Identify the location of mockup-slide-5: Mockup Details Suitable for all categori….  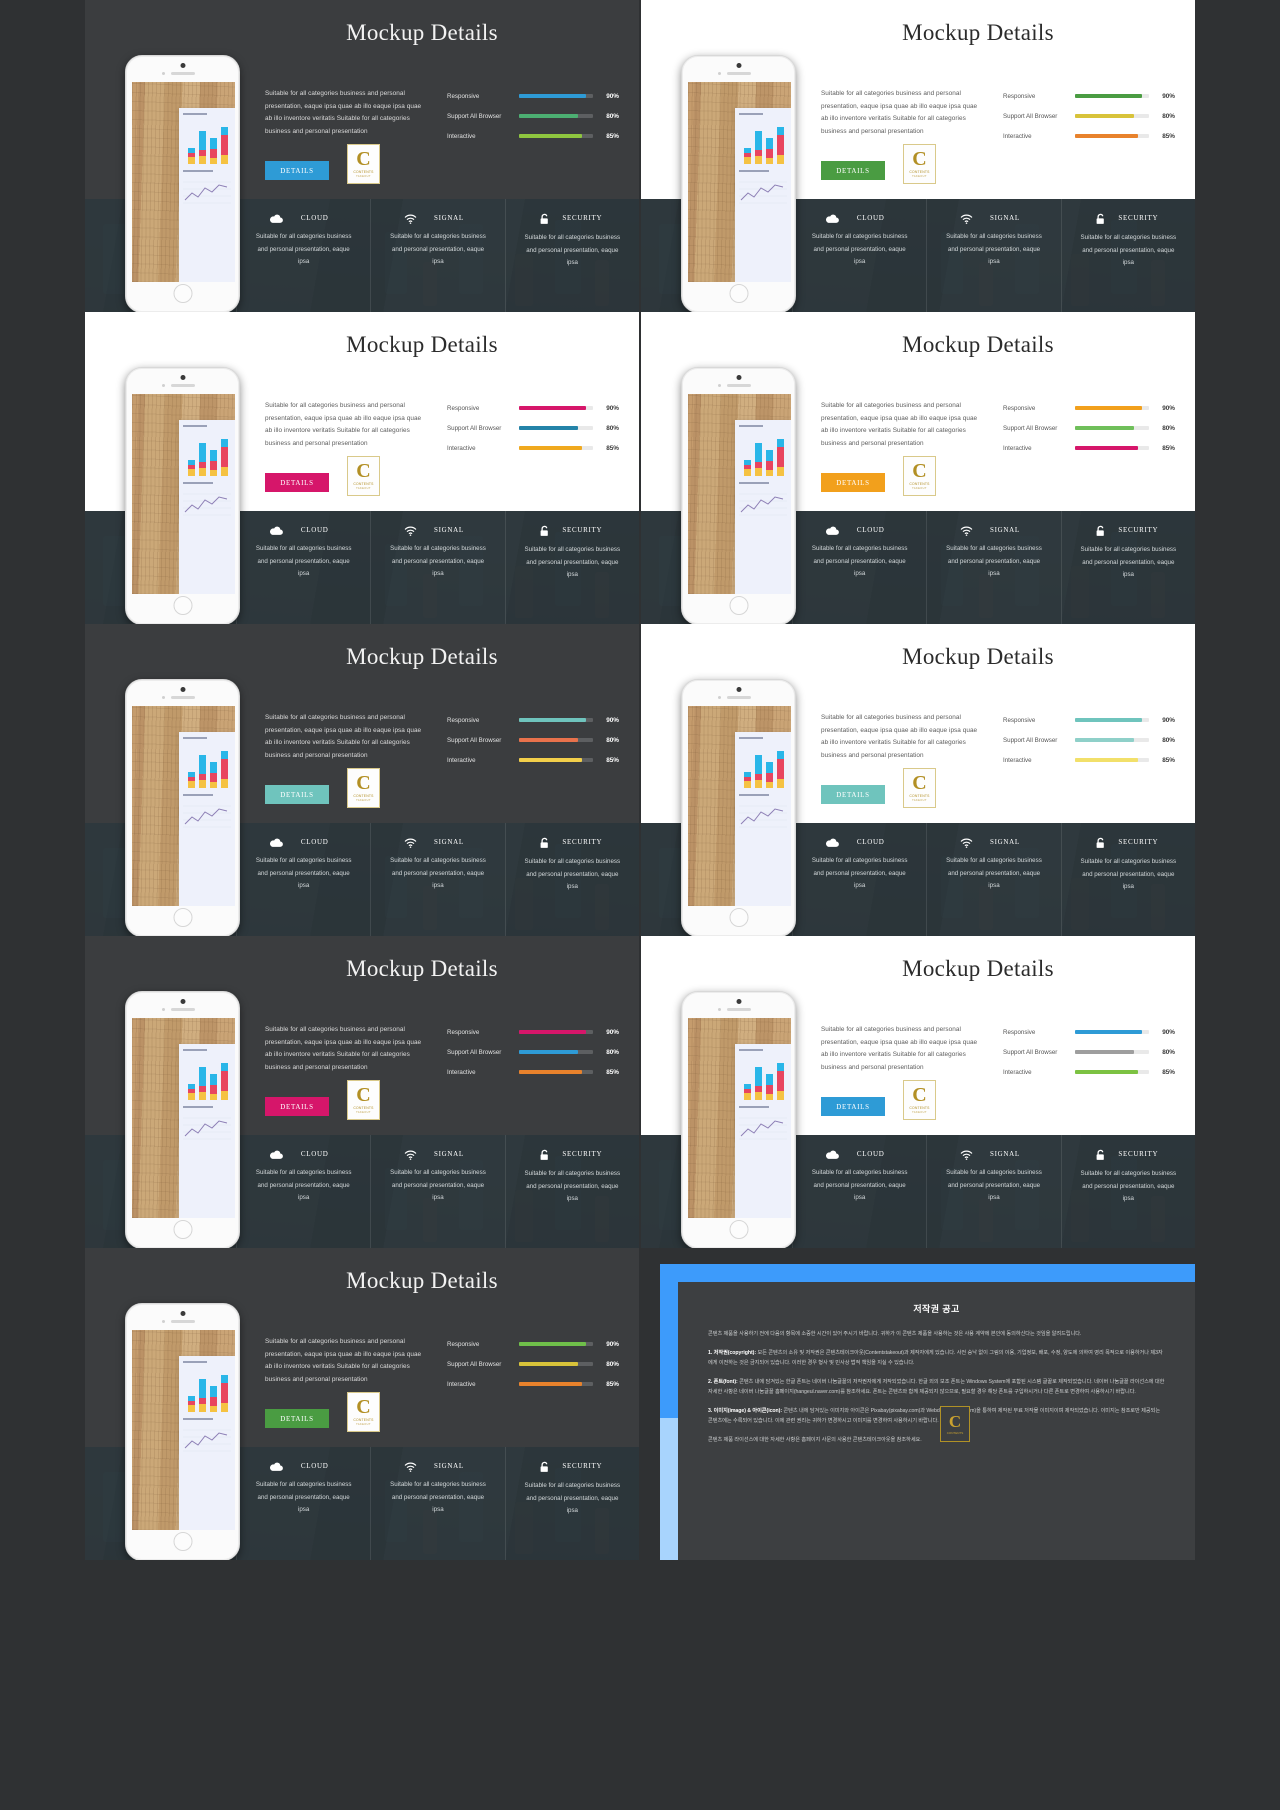
(362, 780).